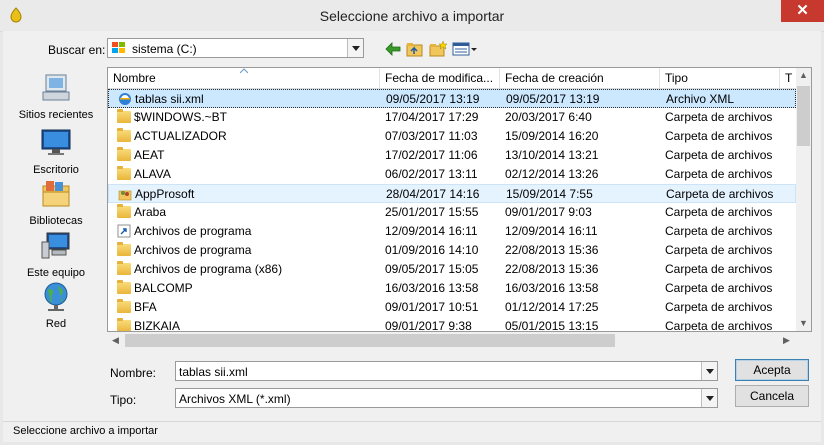 The height and width of the screenshot is (445, 824). Describe the element at coordinates (85, 431) in the screenshot. I see `status-text: Seleccione archivo a importar` at that location.